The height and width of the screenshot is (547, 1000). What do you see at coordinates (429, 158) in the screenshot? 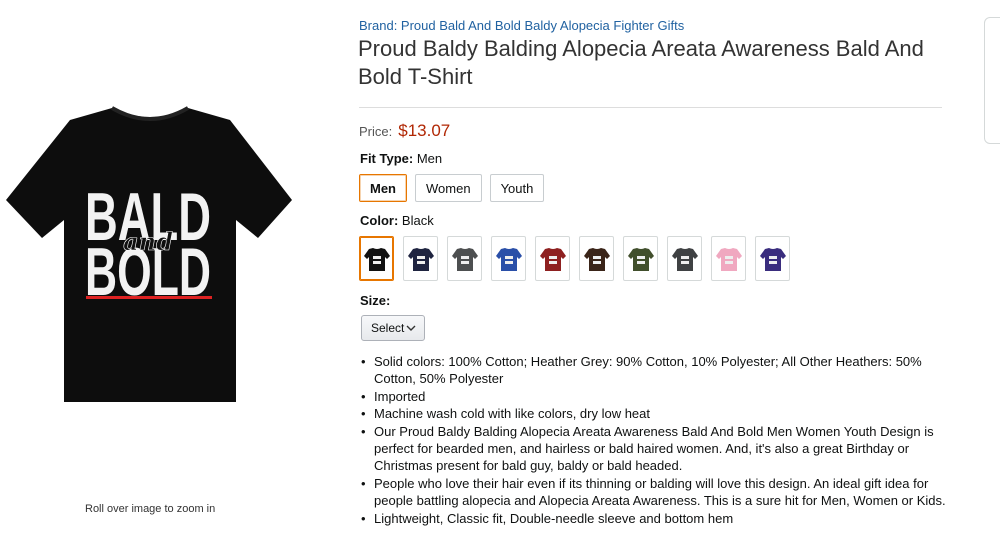
I see `fit-type-value: Men` at bounding box center [429, 158].